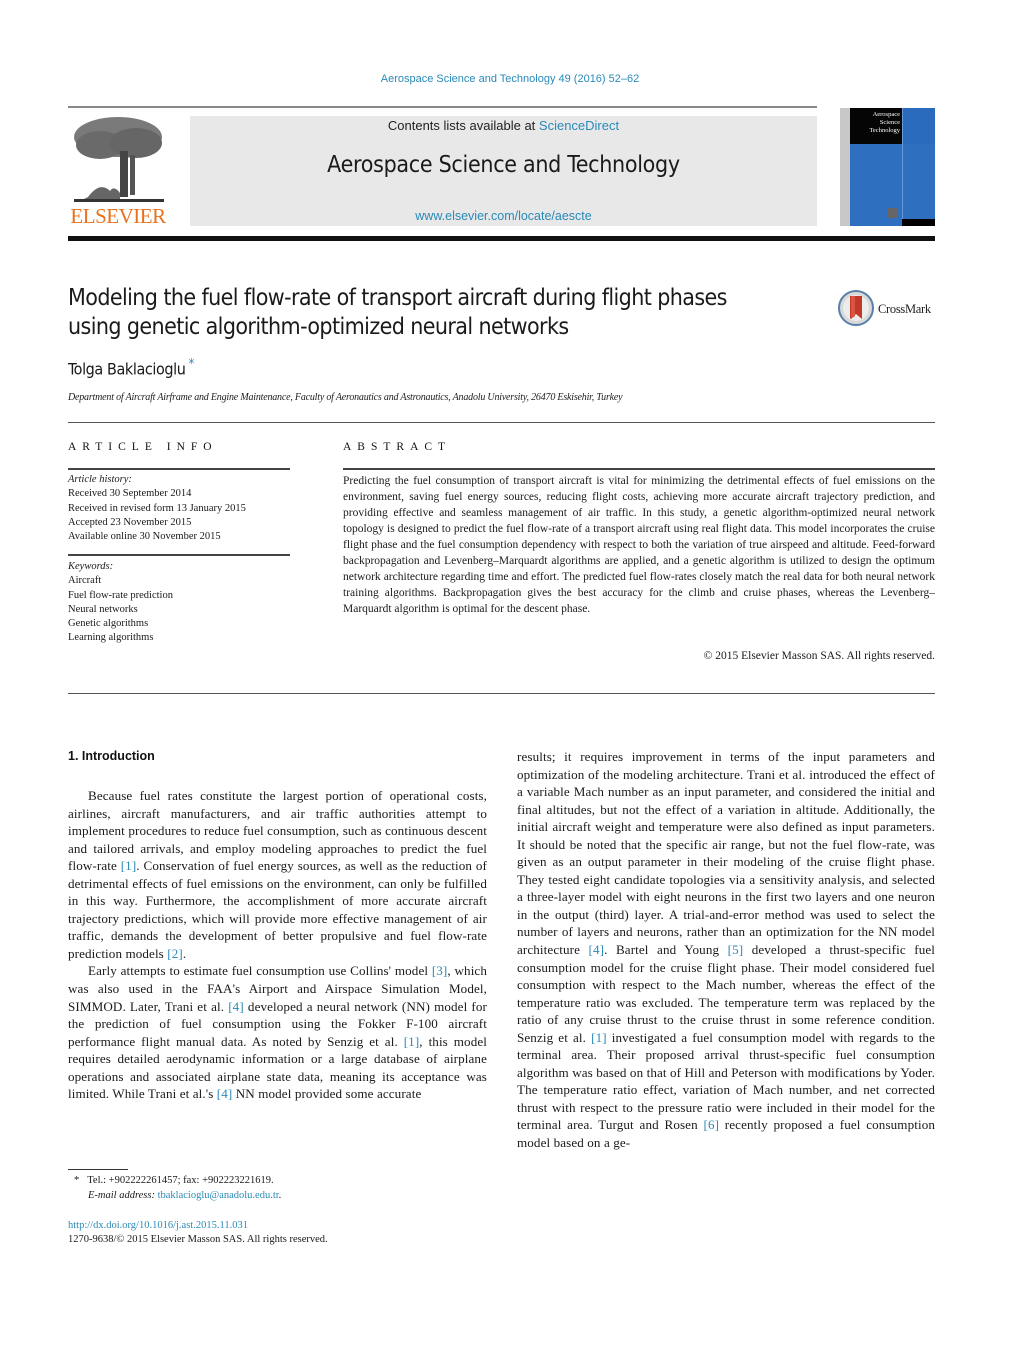 The image size is (1020, 1351). Describe the element at coordinates (711, 1124) in the screenshot. I see `citation-link: [6]` at that location.